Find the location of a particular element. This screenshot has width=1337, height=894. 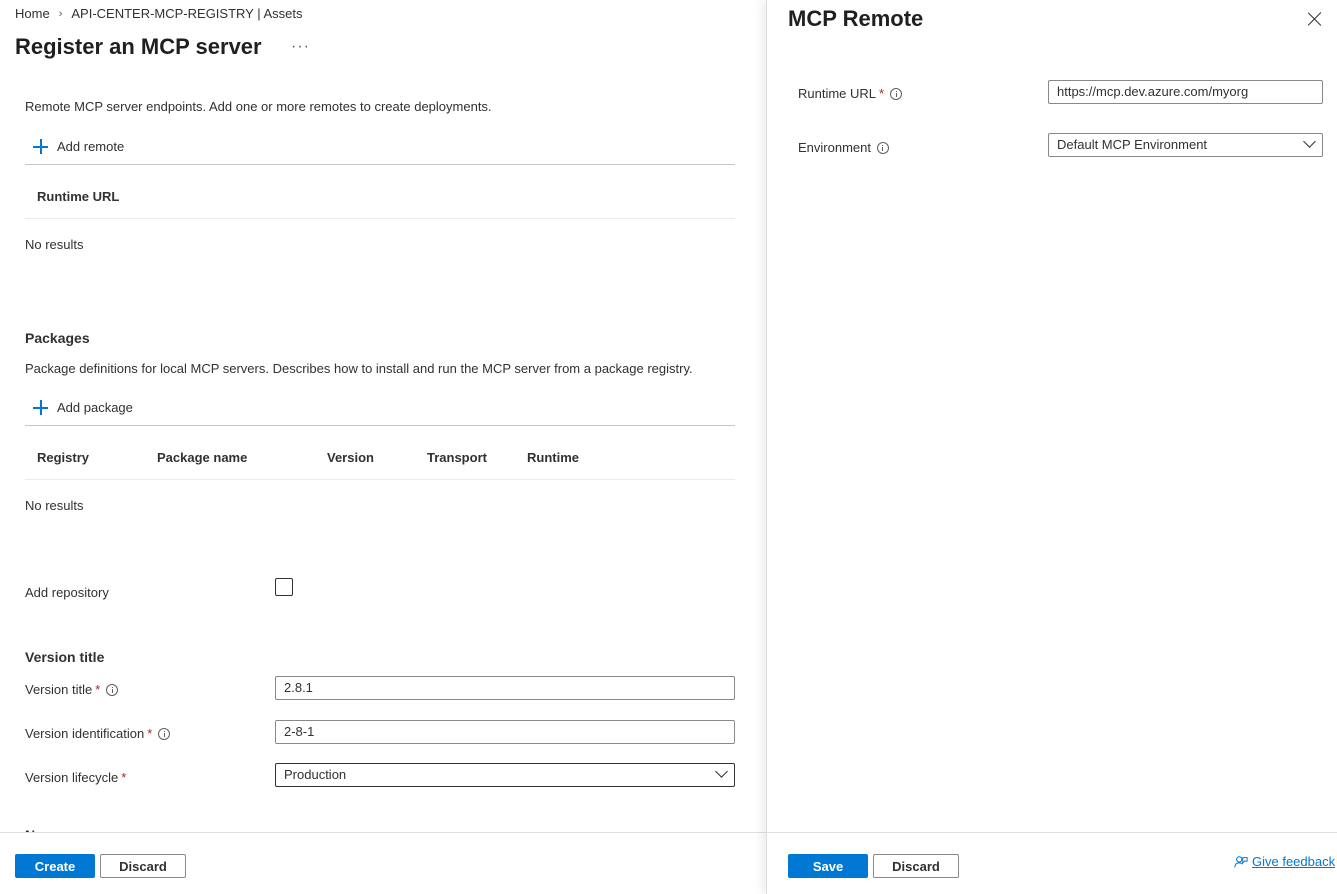

version-heading: Version title is located at coordinates (65, 657).